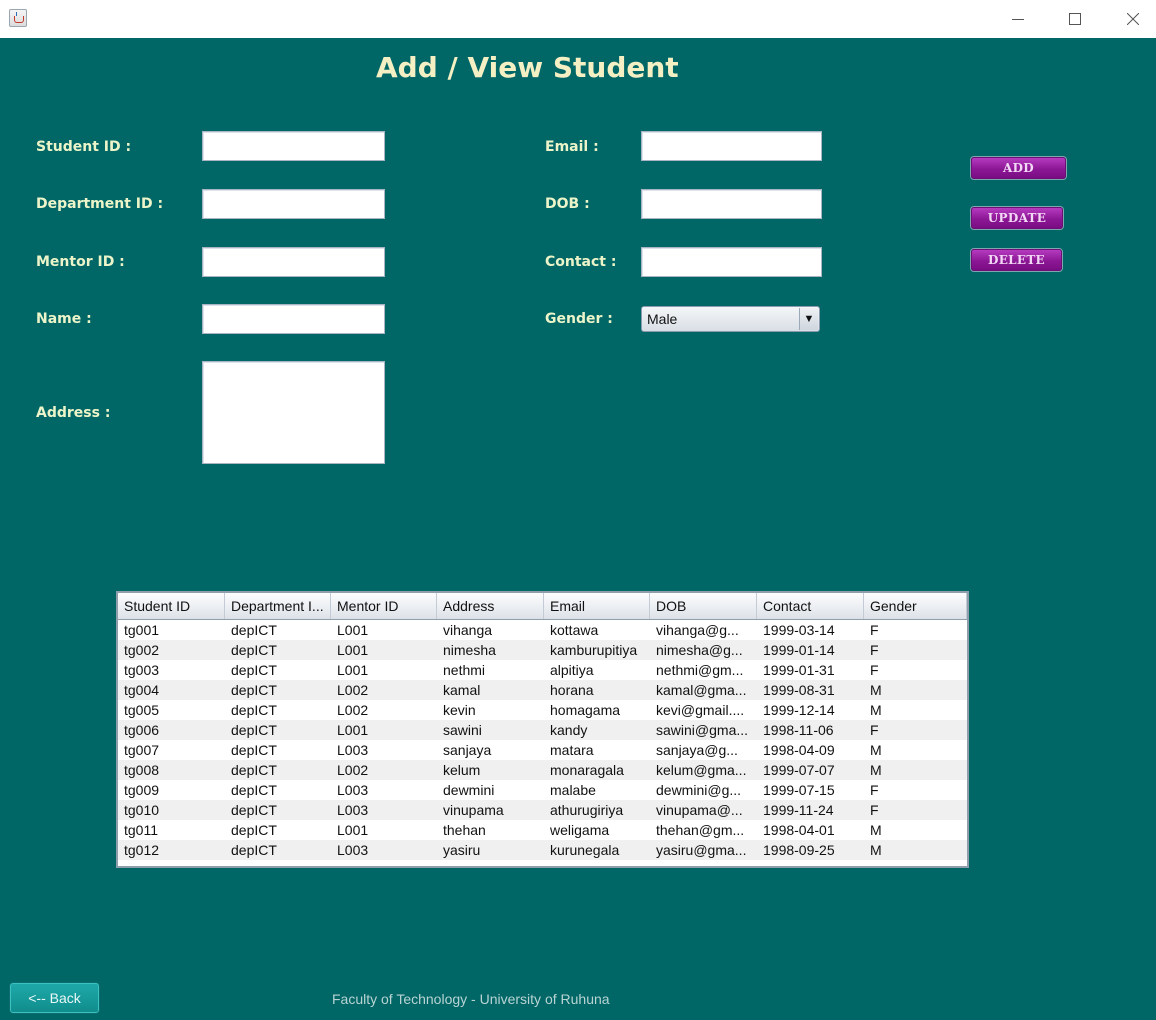  What do you see at coordinates (731, 262) in the screenshot?
I see `contact-input` at bounding box center [731, 262].